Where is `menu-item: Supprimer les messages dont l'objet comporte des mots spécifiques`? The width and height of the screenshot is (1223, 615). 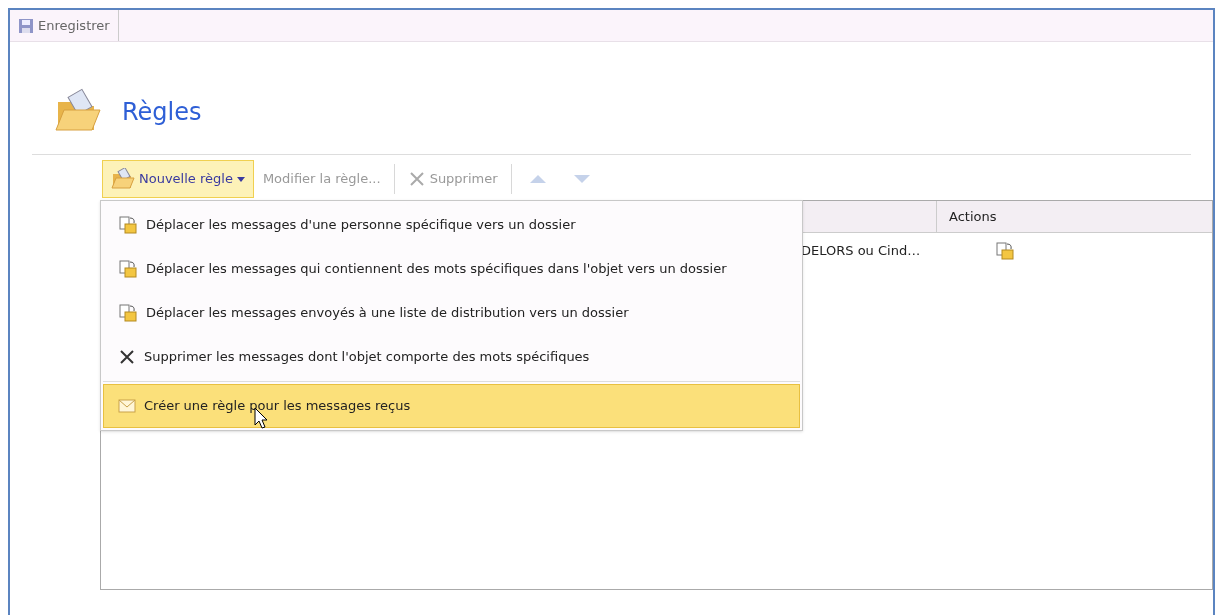 menu-item: Supprimer les messages dont l'objet comporte des mots spécifiques is located at coordinates (451, 357).